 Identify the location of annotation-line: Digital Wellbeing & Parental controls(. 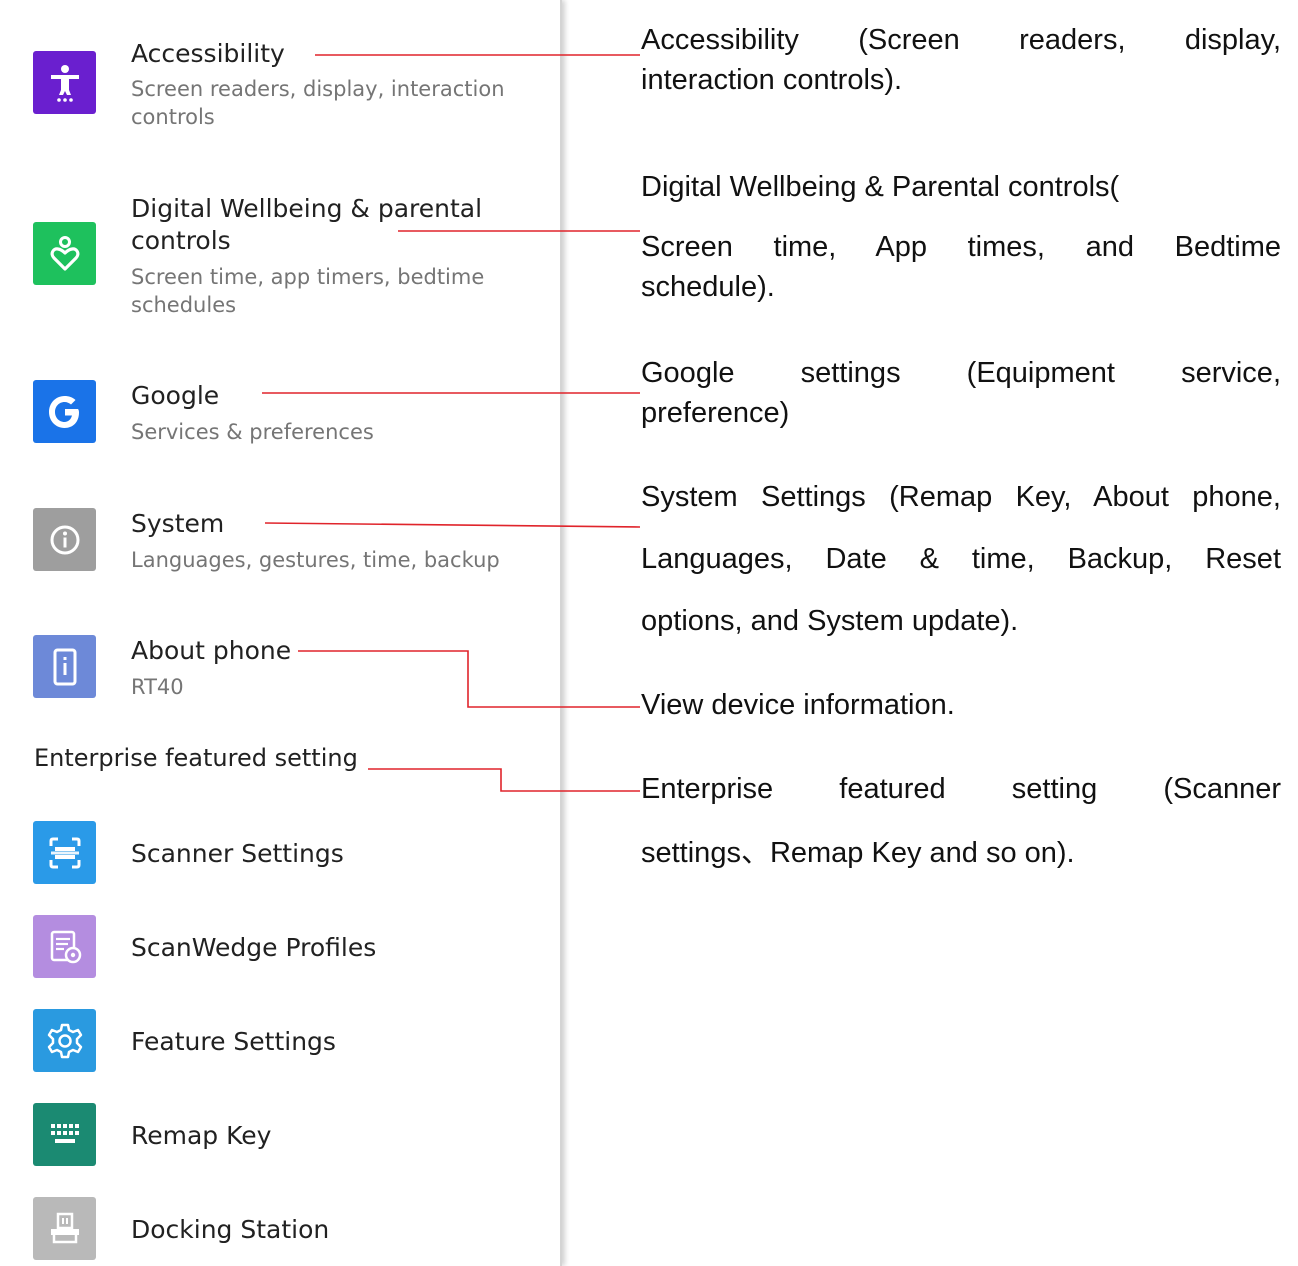
(880, 187).